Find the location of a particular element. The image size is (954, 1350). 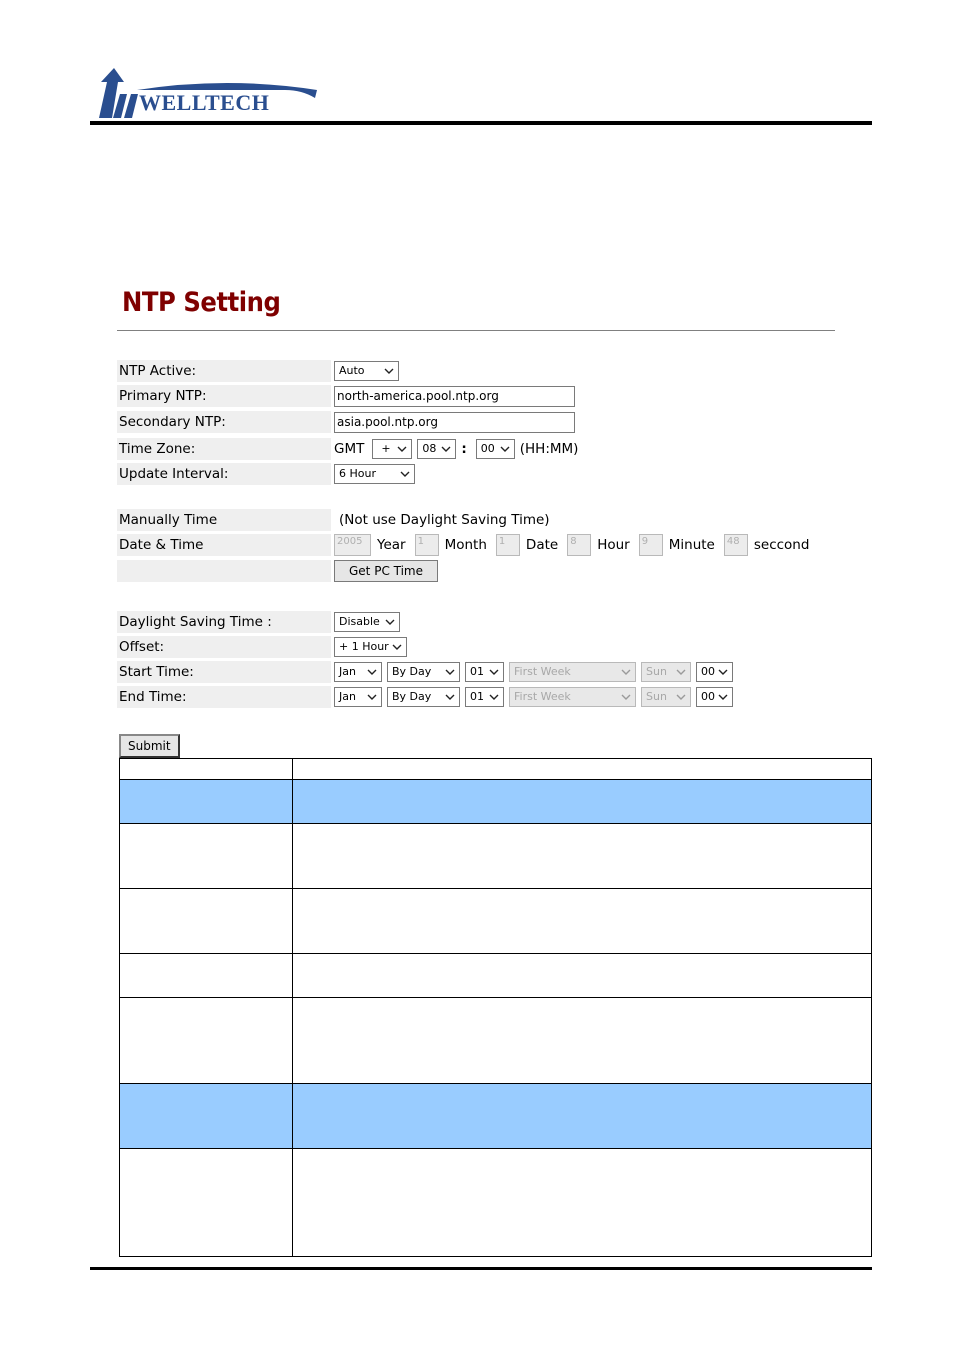

end-day-select: 01 is located at coordinates (484, 697).